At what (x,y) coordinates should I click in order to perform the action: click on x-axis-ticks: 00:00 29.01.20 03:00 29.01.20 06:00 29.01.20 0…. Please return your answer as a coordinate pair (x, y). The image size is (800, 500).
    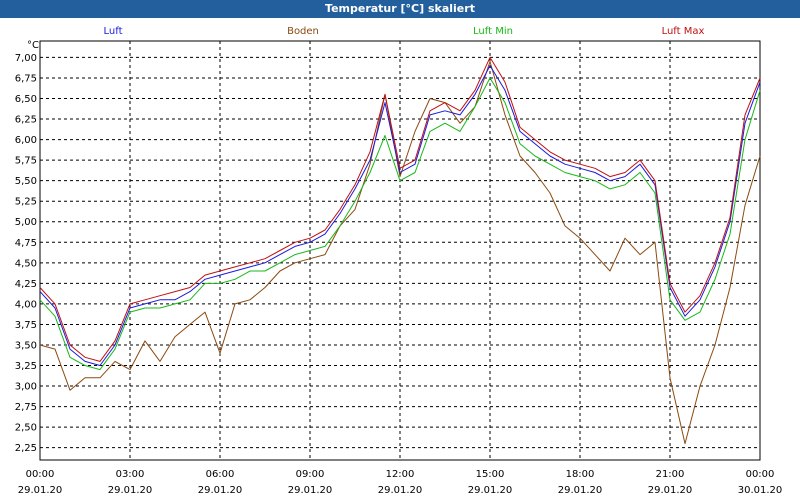
    Looking at the image, I should click on (400, 482).